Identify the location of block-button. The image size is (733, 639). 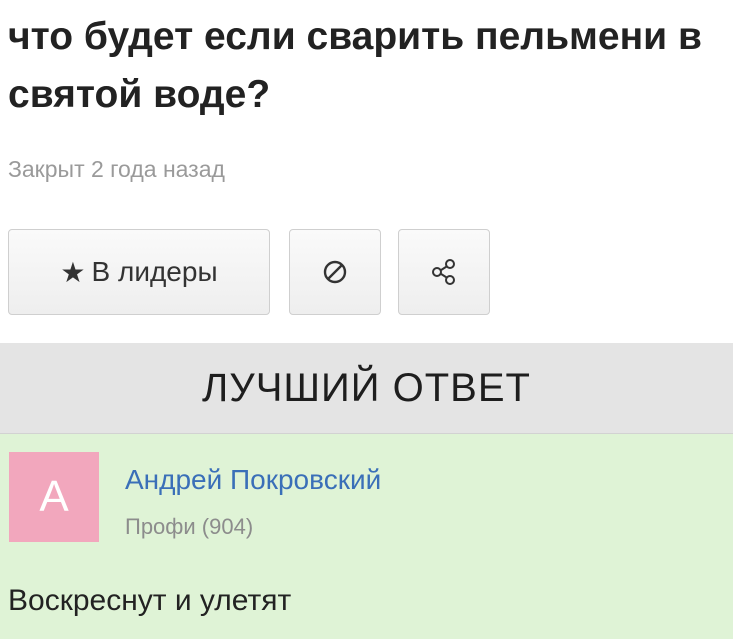
(335, 272).